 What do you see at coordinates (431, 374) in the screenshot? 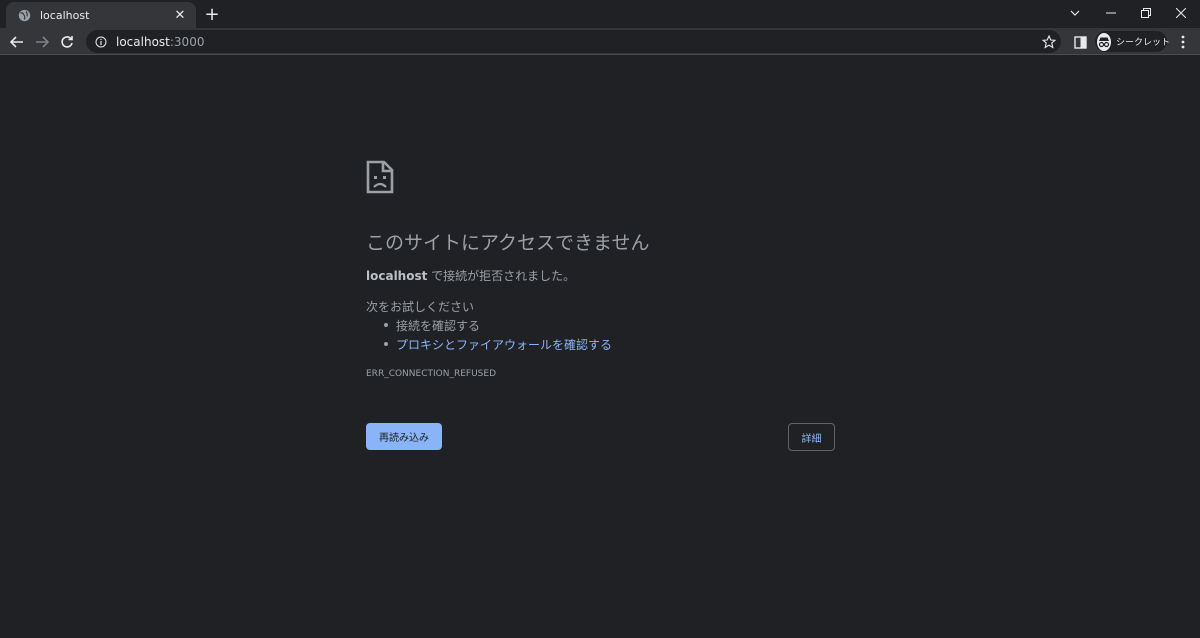
I see `error-code: ERR_CONNECTION_REFUSED` at bounding box center [431, 374].